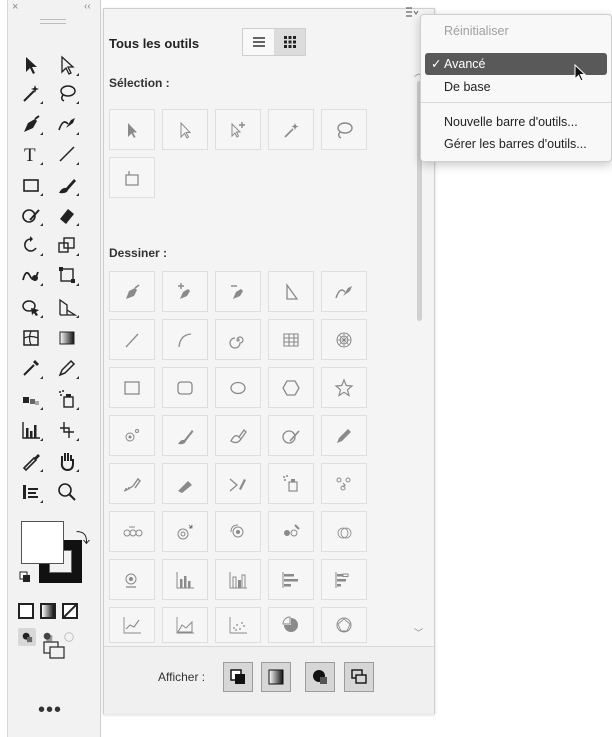 The width and height of the screenshot is (612, 737). What do you see at coordinates (238, 625) in the screenshot?
I see `scatter-graph-tool-button` at bounding box center [238, 625].